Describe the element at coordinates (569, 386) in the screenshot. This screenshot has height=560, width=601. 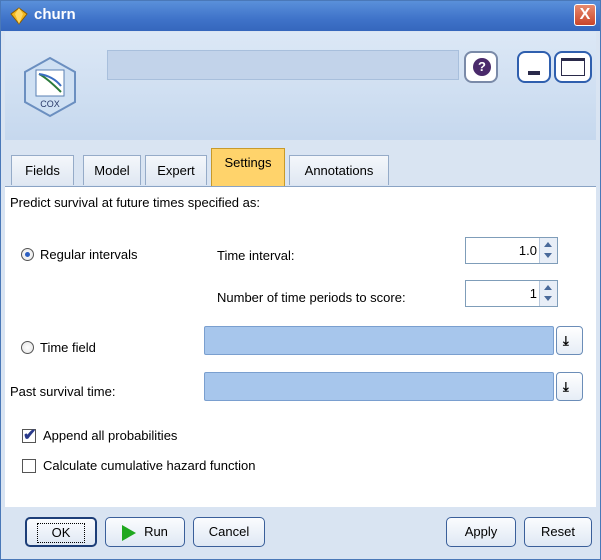
I see `past-survival-picker-button: ⤓` at that location.